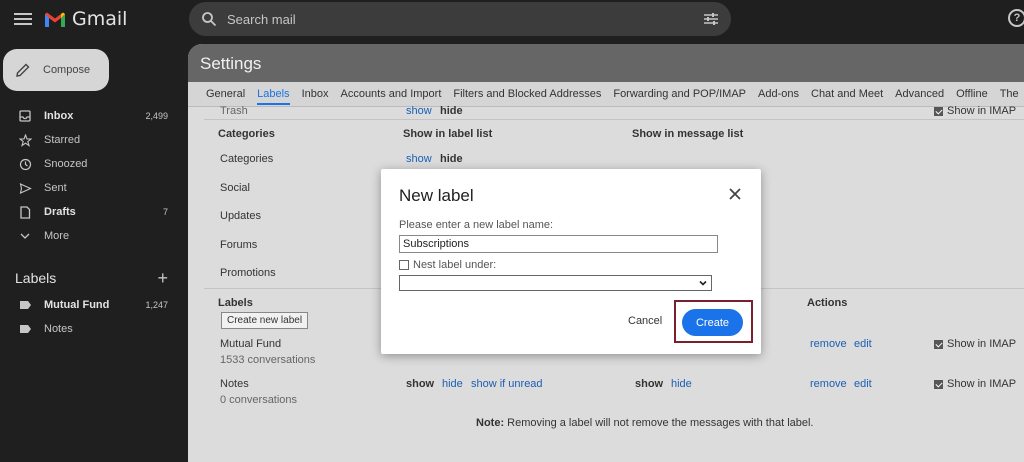 The height and width of the screenshot is (462, 1024). Describe the element at coordinates (404, 265) in the screenshot. I see `nest-label-checkbox` at that location.